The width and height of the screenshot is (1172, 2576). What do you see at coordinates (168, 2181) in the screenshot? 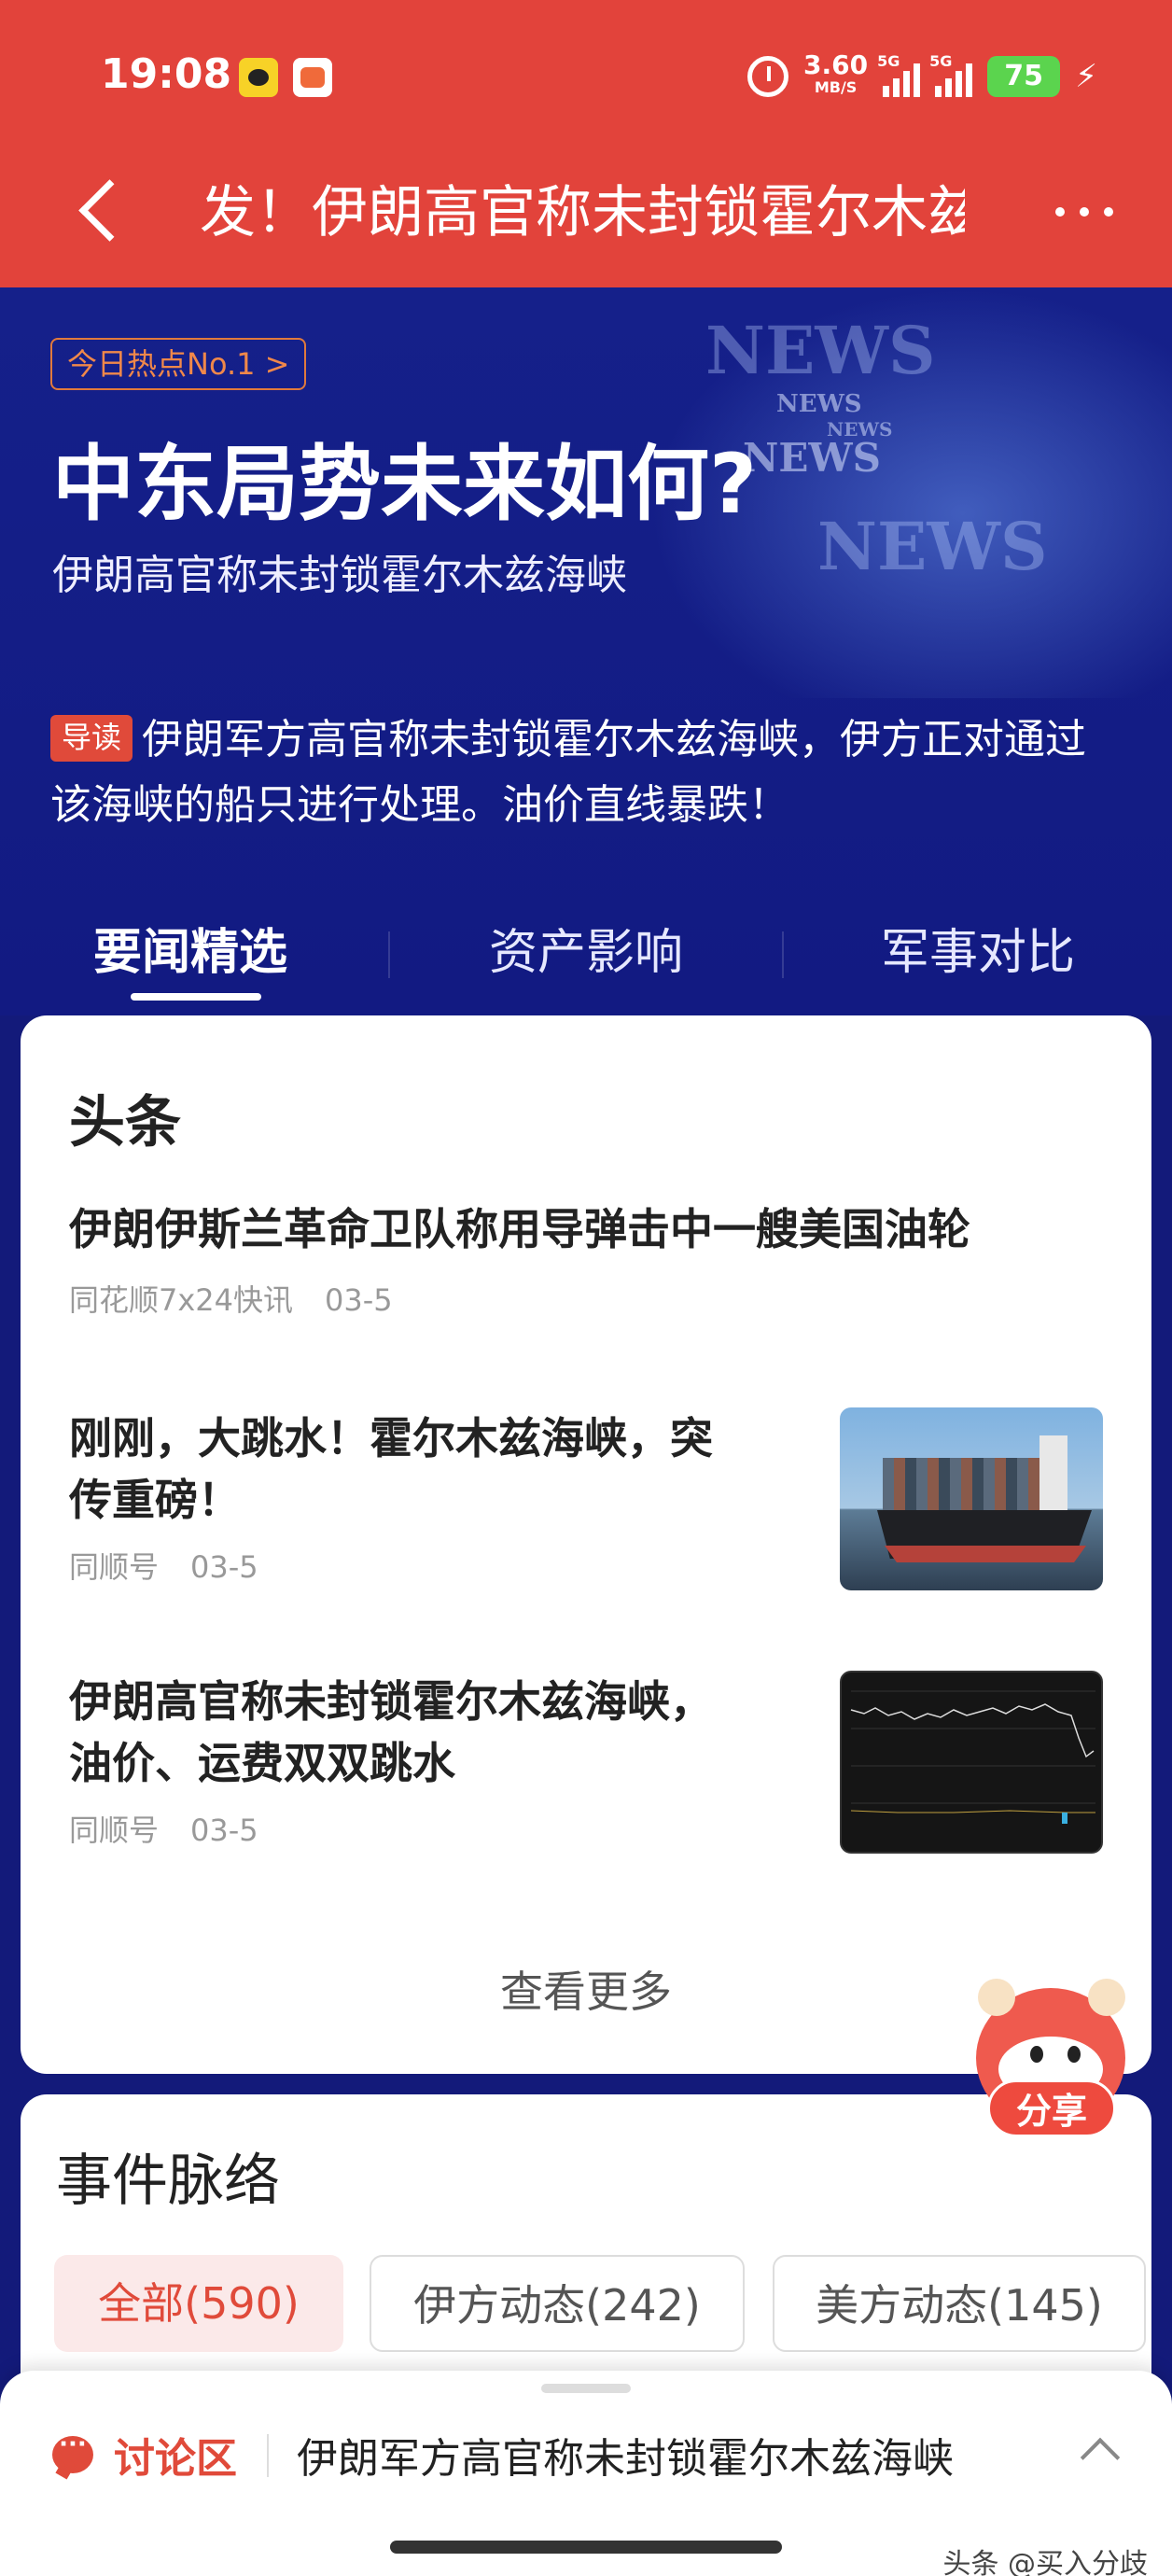
I see `timeline-title: 事件脉络` at bounding box center [168, 2181].